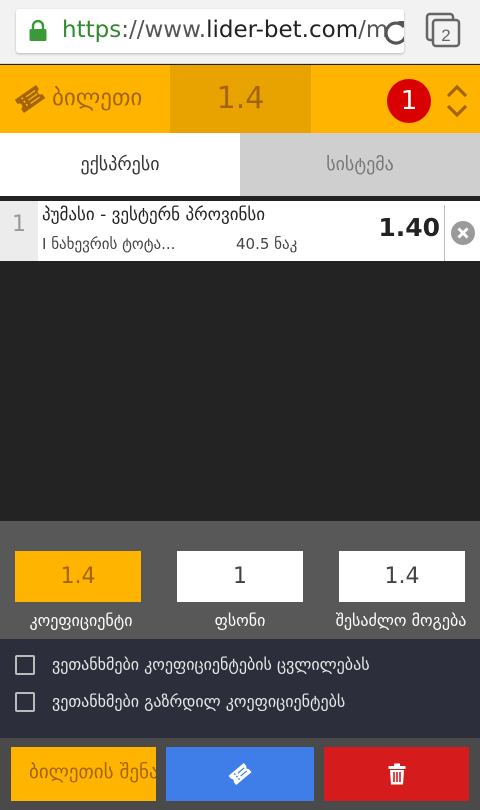  I want to click on bet-odds: 1.40, so click(409, 227).